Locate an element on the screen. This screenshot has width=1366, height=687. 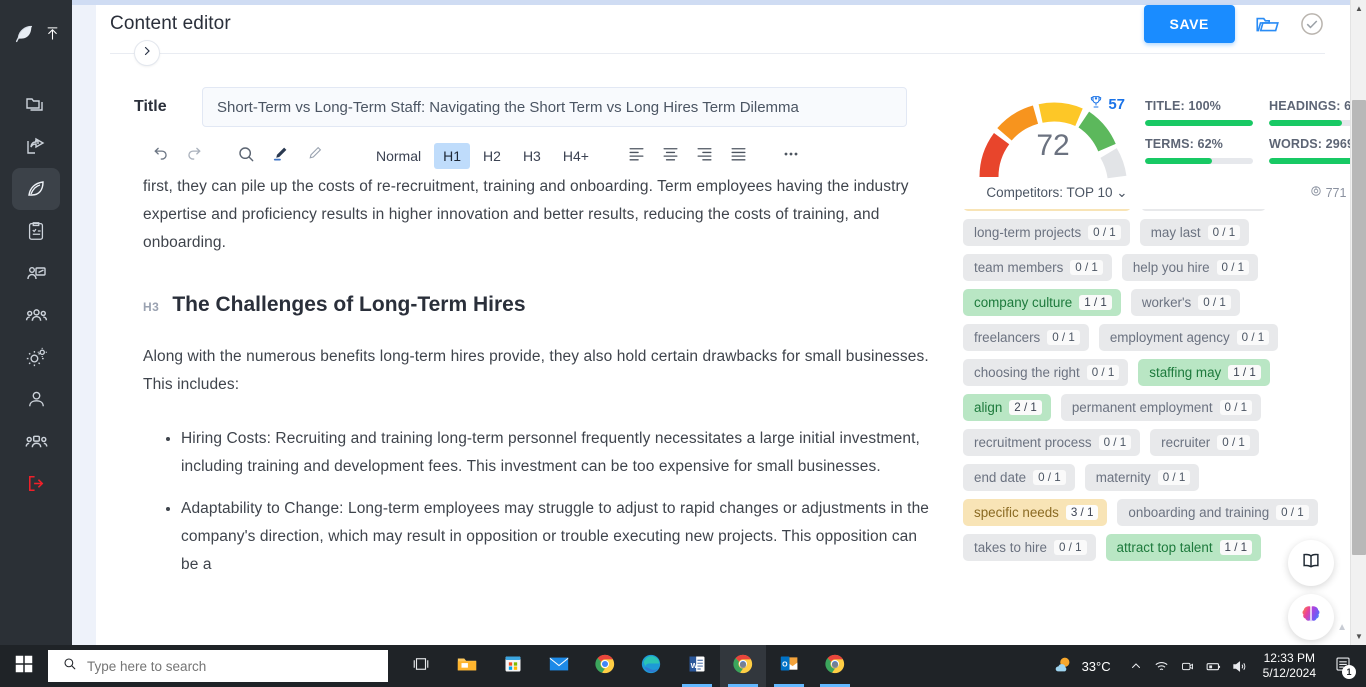
keyword-text: takes to hire is located at coordinates (1010, 547).